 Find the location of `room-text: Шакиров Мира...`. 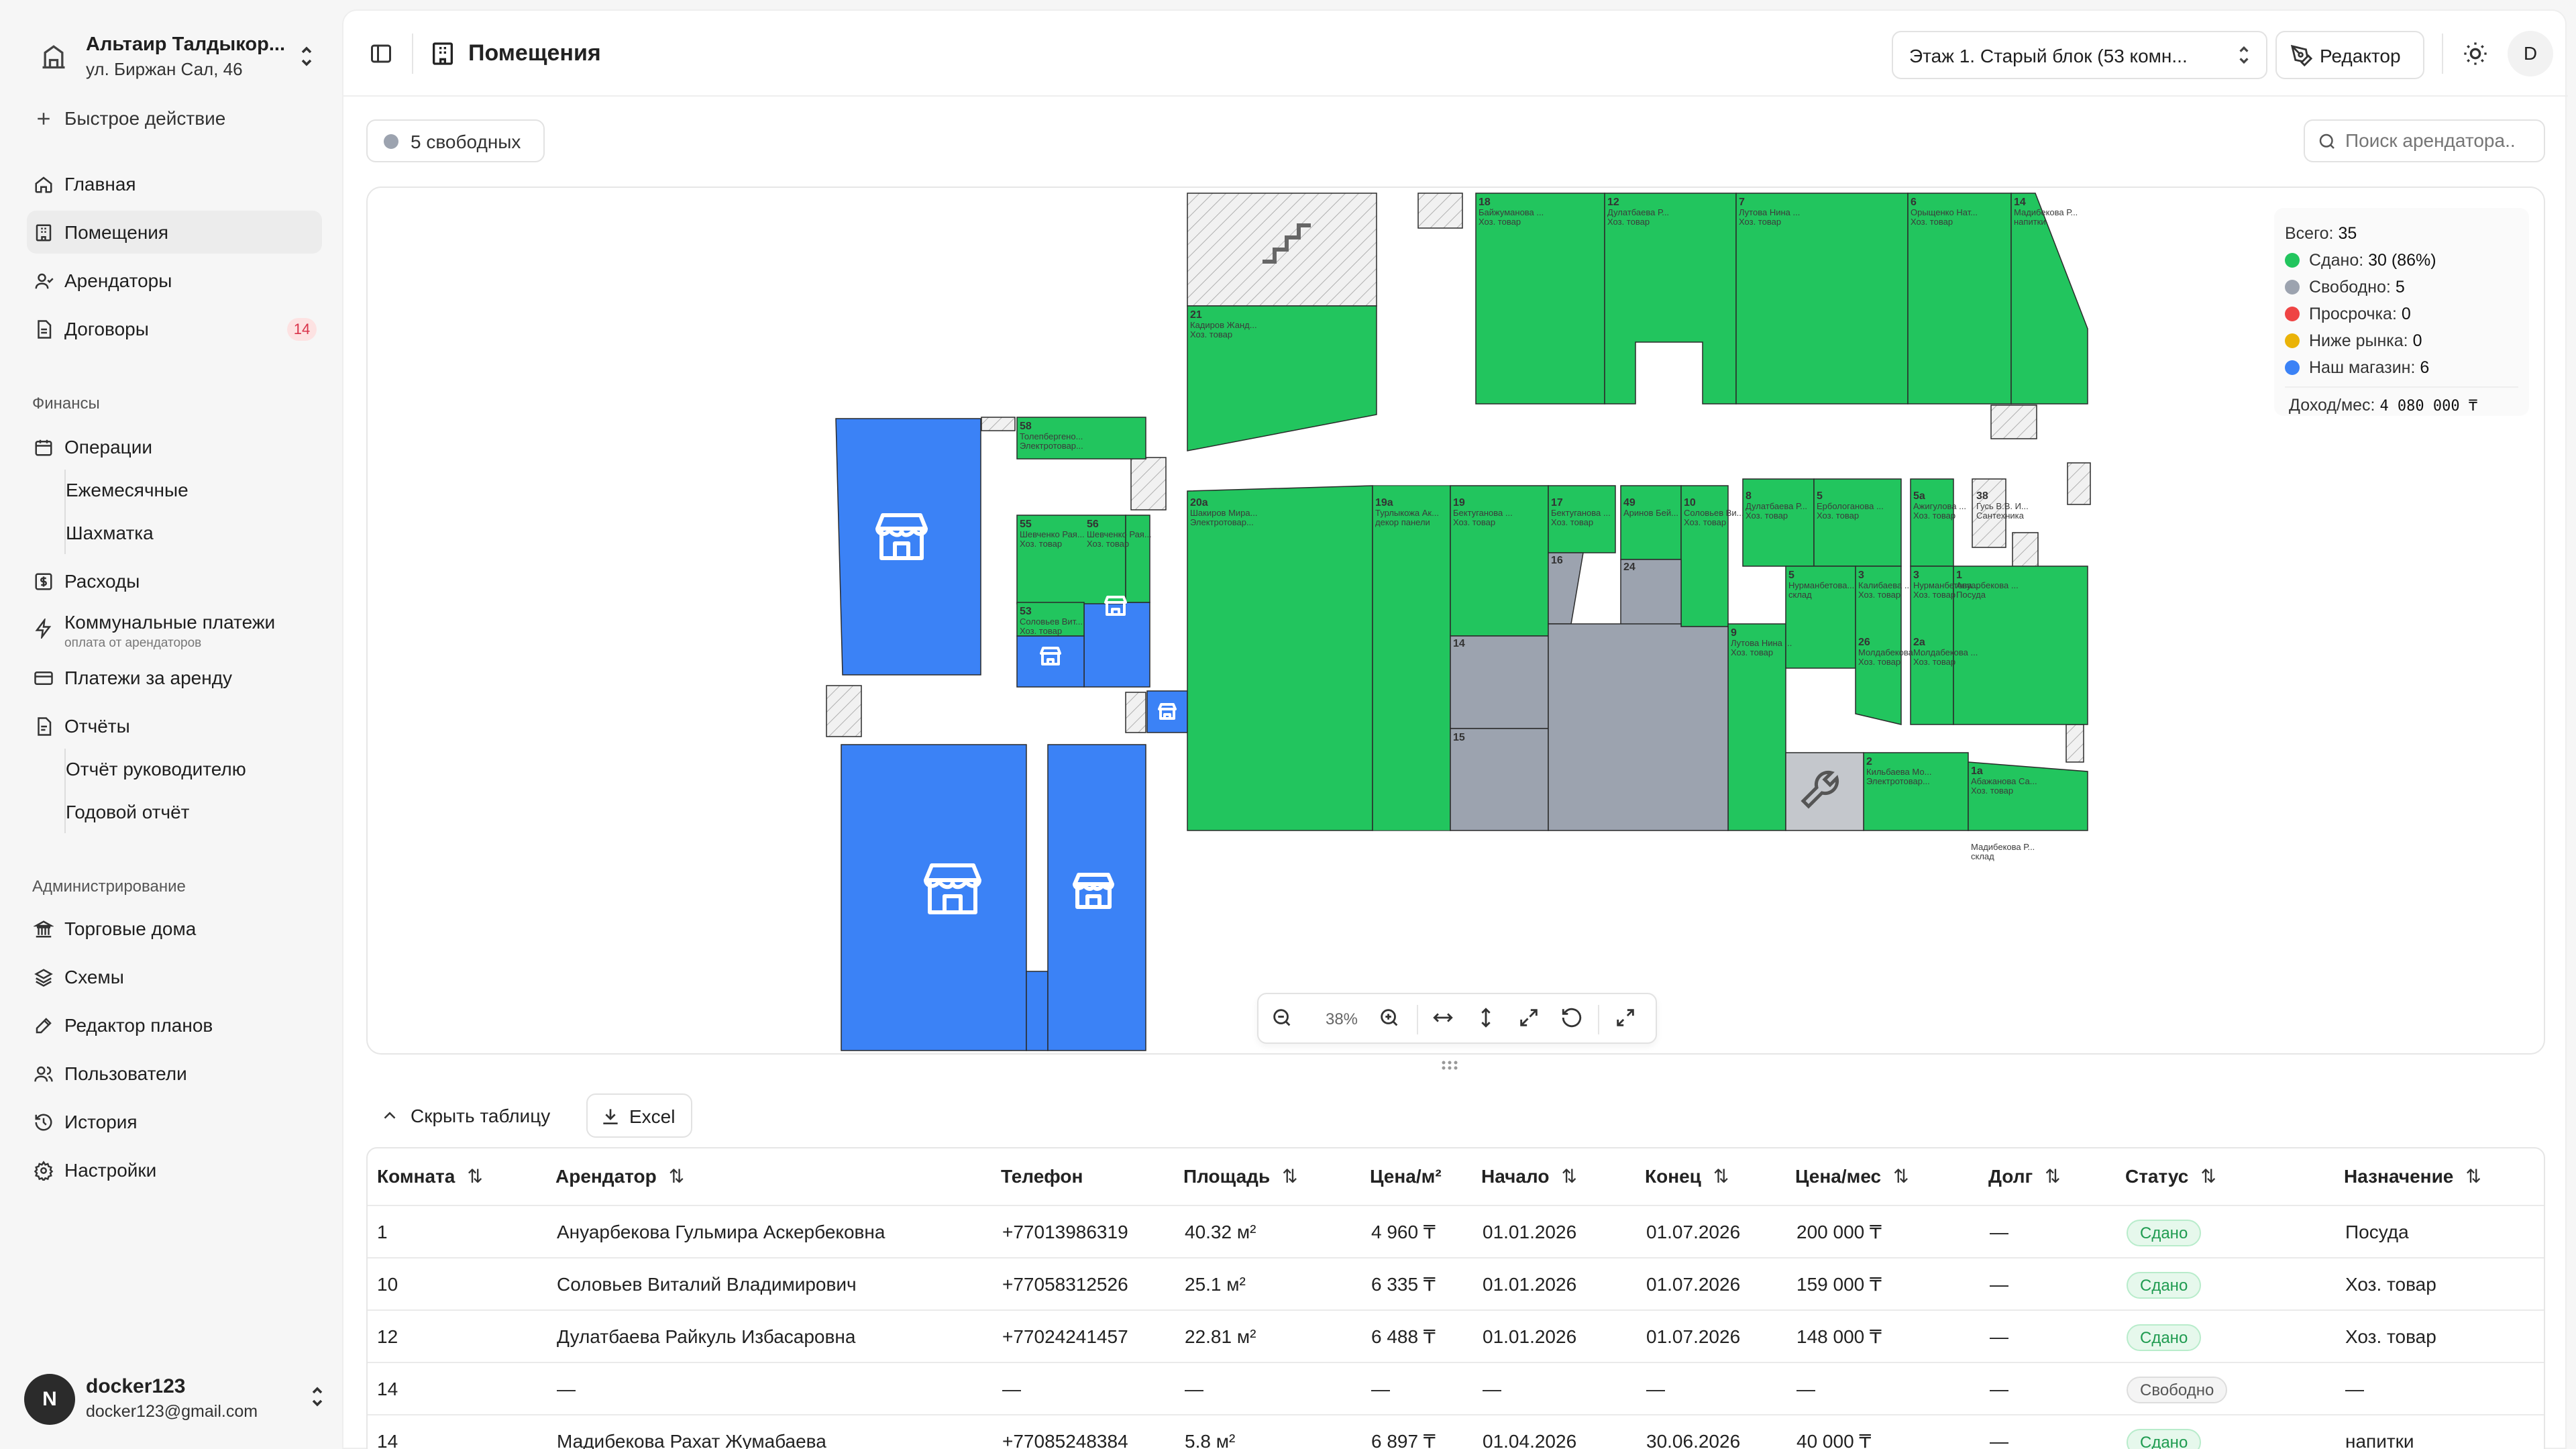

room-text: Шакиров Мира... is located at coordinates (1223, 513).